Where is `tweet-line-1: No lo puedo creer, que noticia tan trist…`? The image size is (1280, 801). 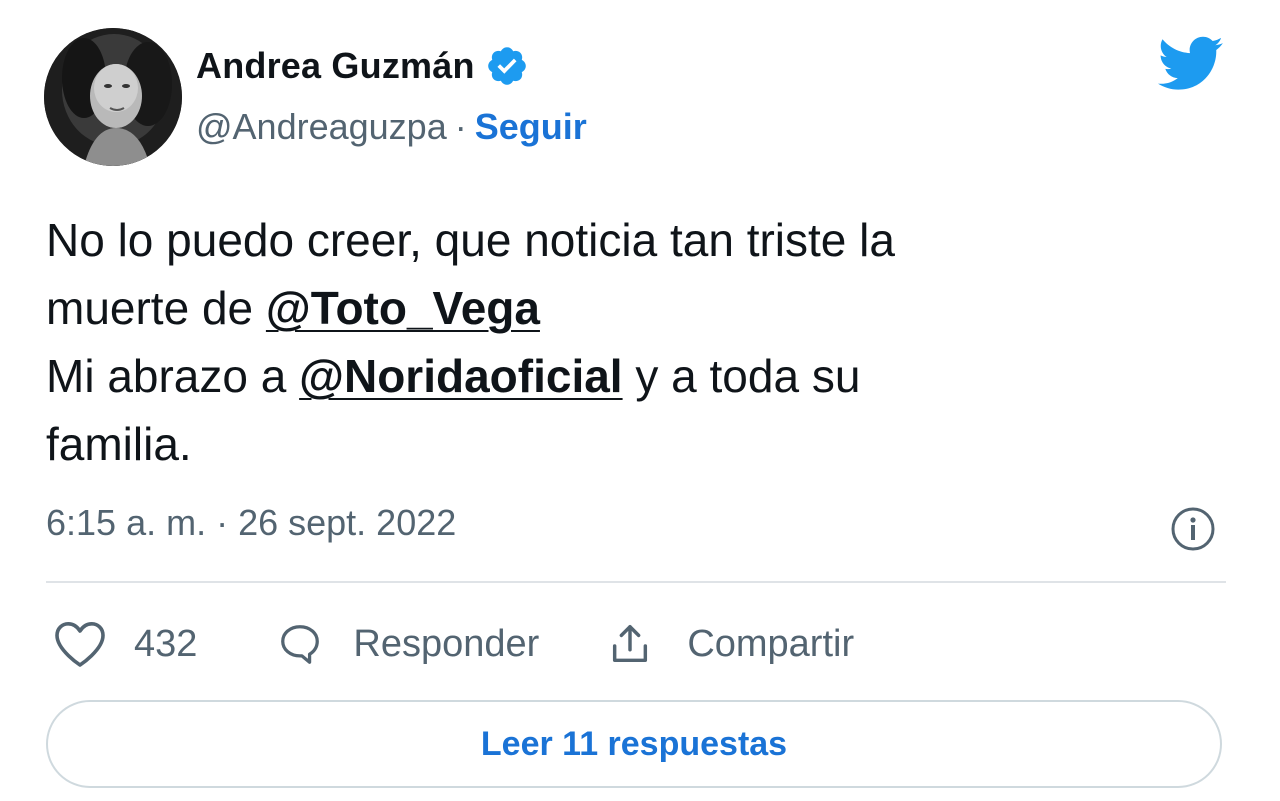 tweet-line-1: No lo puedo creer, que noticia tan trist… is located at coordinates (470, 240).